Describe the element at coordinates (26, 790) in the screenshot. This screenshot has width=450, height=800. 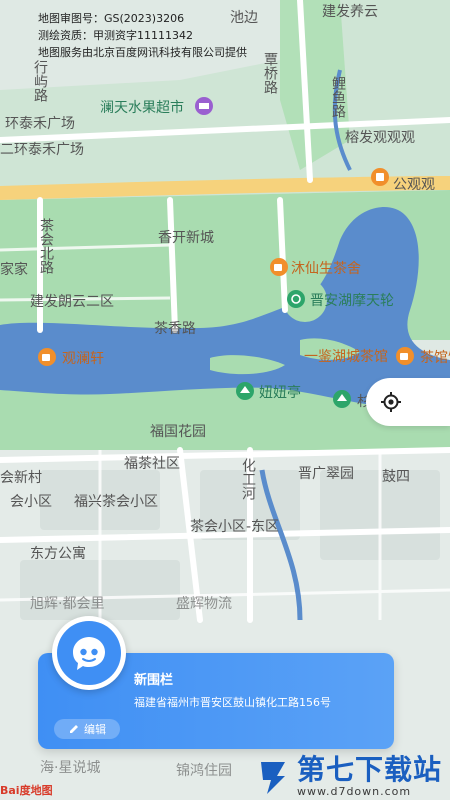
I see `baidu-logo: Bai度地图` at that location.